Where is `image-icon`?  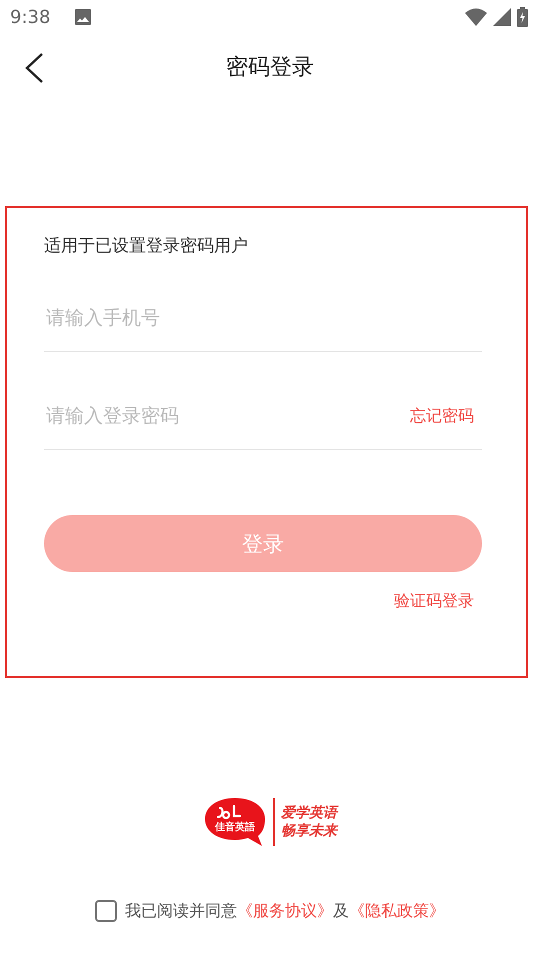
image-icon is located at coordinates (83, 17).